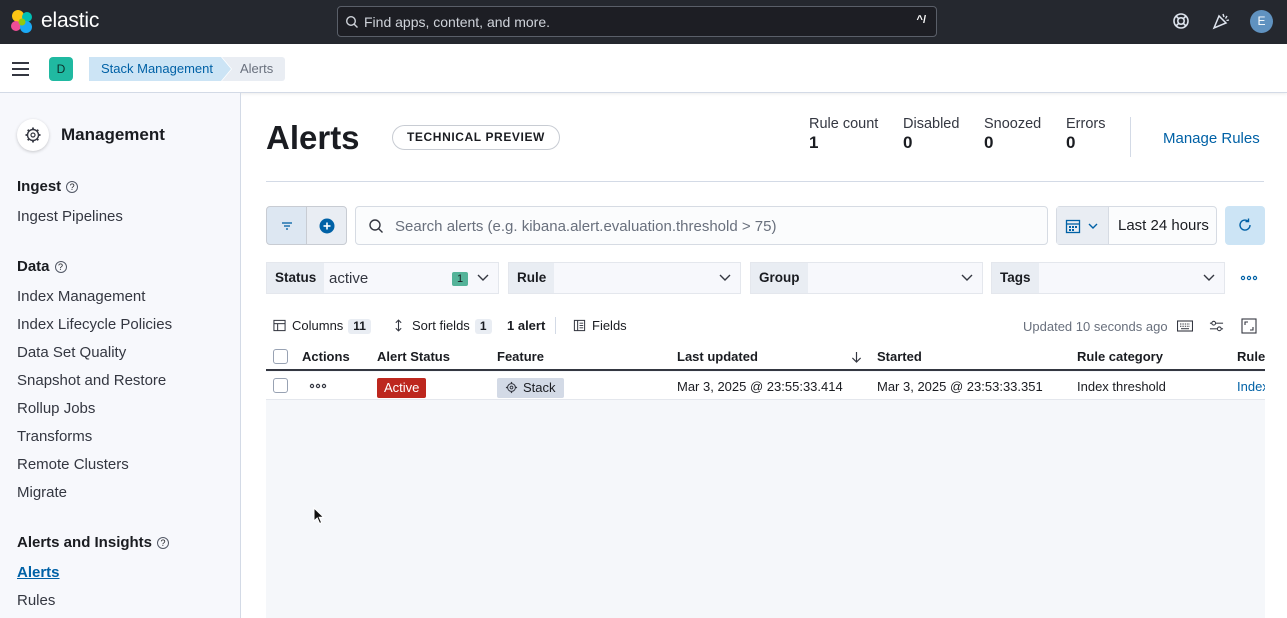 The width and height of the screenshot is (1287, 618). I want to click on filter-menu-button, so click(286, 225).